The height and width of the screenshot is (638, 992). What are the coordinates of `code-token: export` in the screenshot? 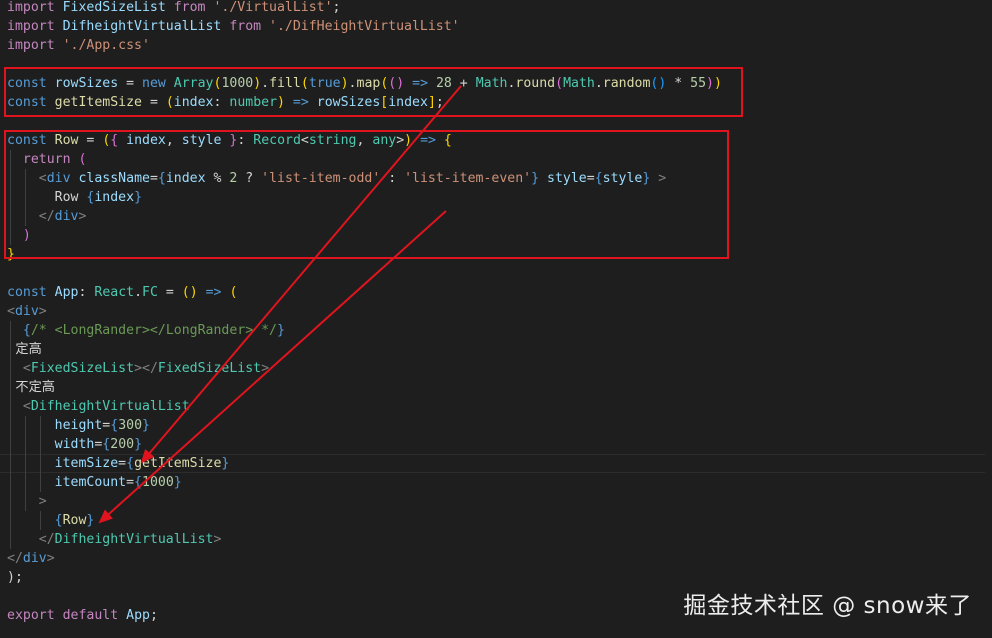 It's located at (31, 615).